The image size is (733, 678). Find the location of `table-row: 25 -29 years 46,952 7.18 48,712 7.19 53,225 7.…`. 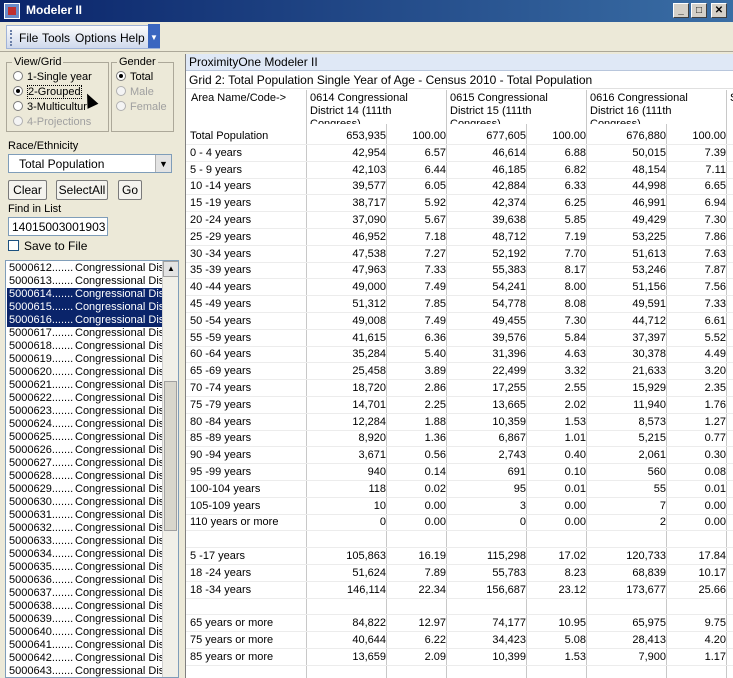

table-row: 25 -29 years 46,952 7.18 48,712 7.19 53,225 7.… is located at coordinates (459, 237).